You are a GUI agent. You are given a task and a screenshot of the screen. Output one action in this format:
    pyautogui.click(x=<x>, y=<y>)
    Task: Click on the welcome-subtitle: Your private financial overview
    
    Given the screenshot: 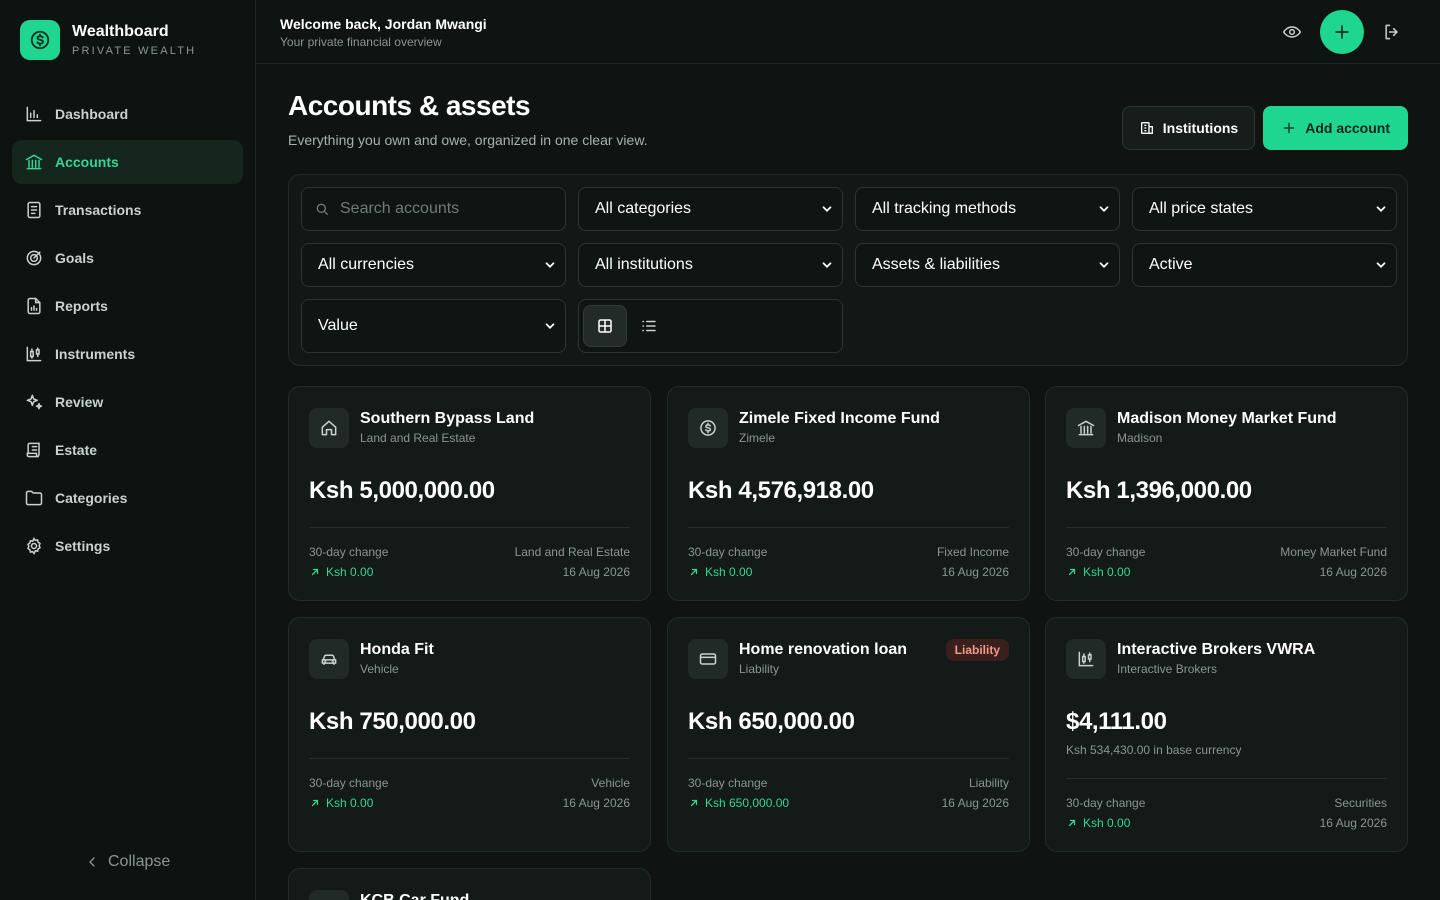 What is the action you would take?
    pyautogui.click(x=361, y=42)
    